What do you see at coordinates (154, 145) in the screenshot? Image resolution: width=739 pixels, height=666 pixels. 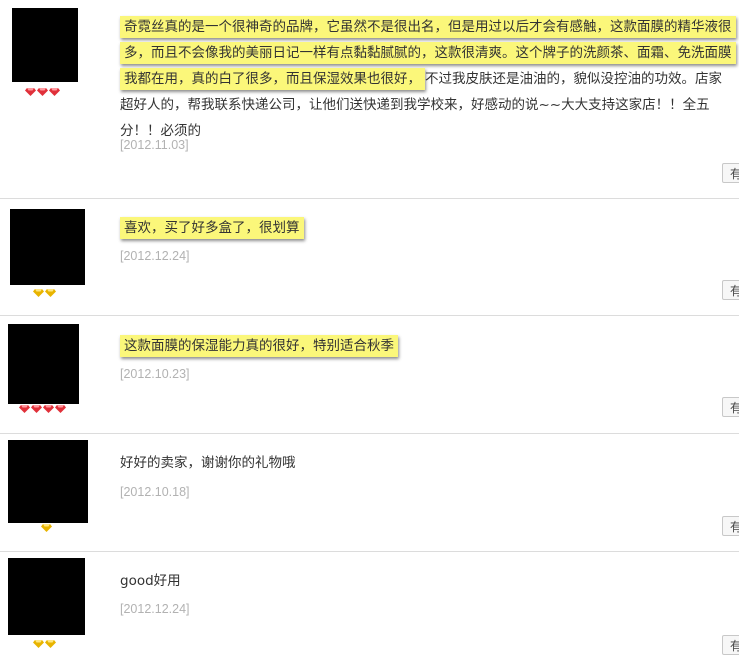 I see `review-date: [2012.11.03]` at bounding box center [154, 145].